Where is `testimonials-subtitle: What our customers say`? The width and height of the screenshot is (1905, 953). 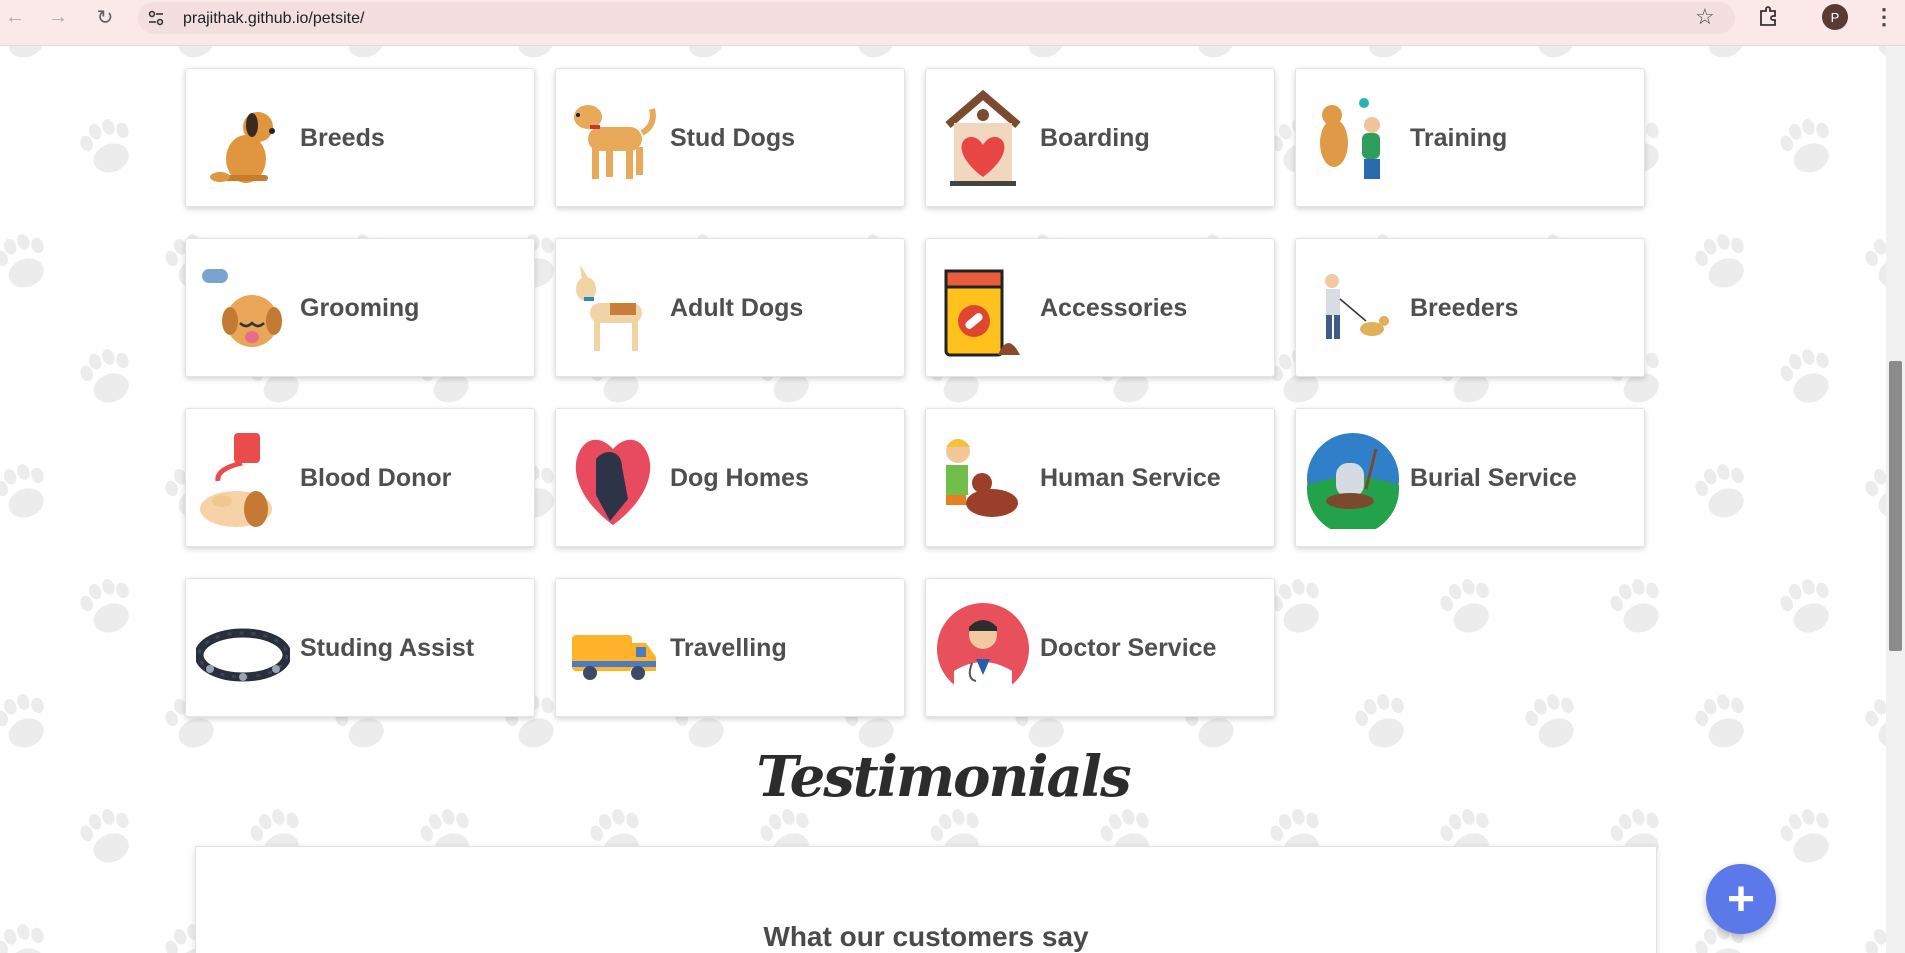 testimonials-subtitle: What our customers say is located at coordinates (926, 936).